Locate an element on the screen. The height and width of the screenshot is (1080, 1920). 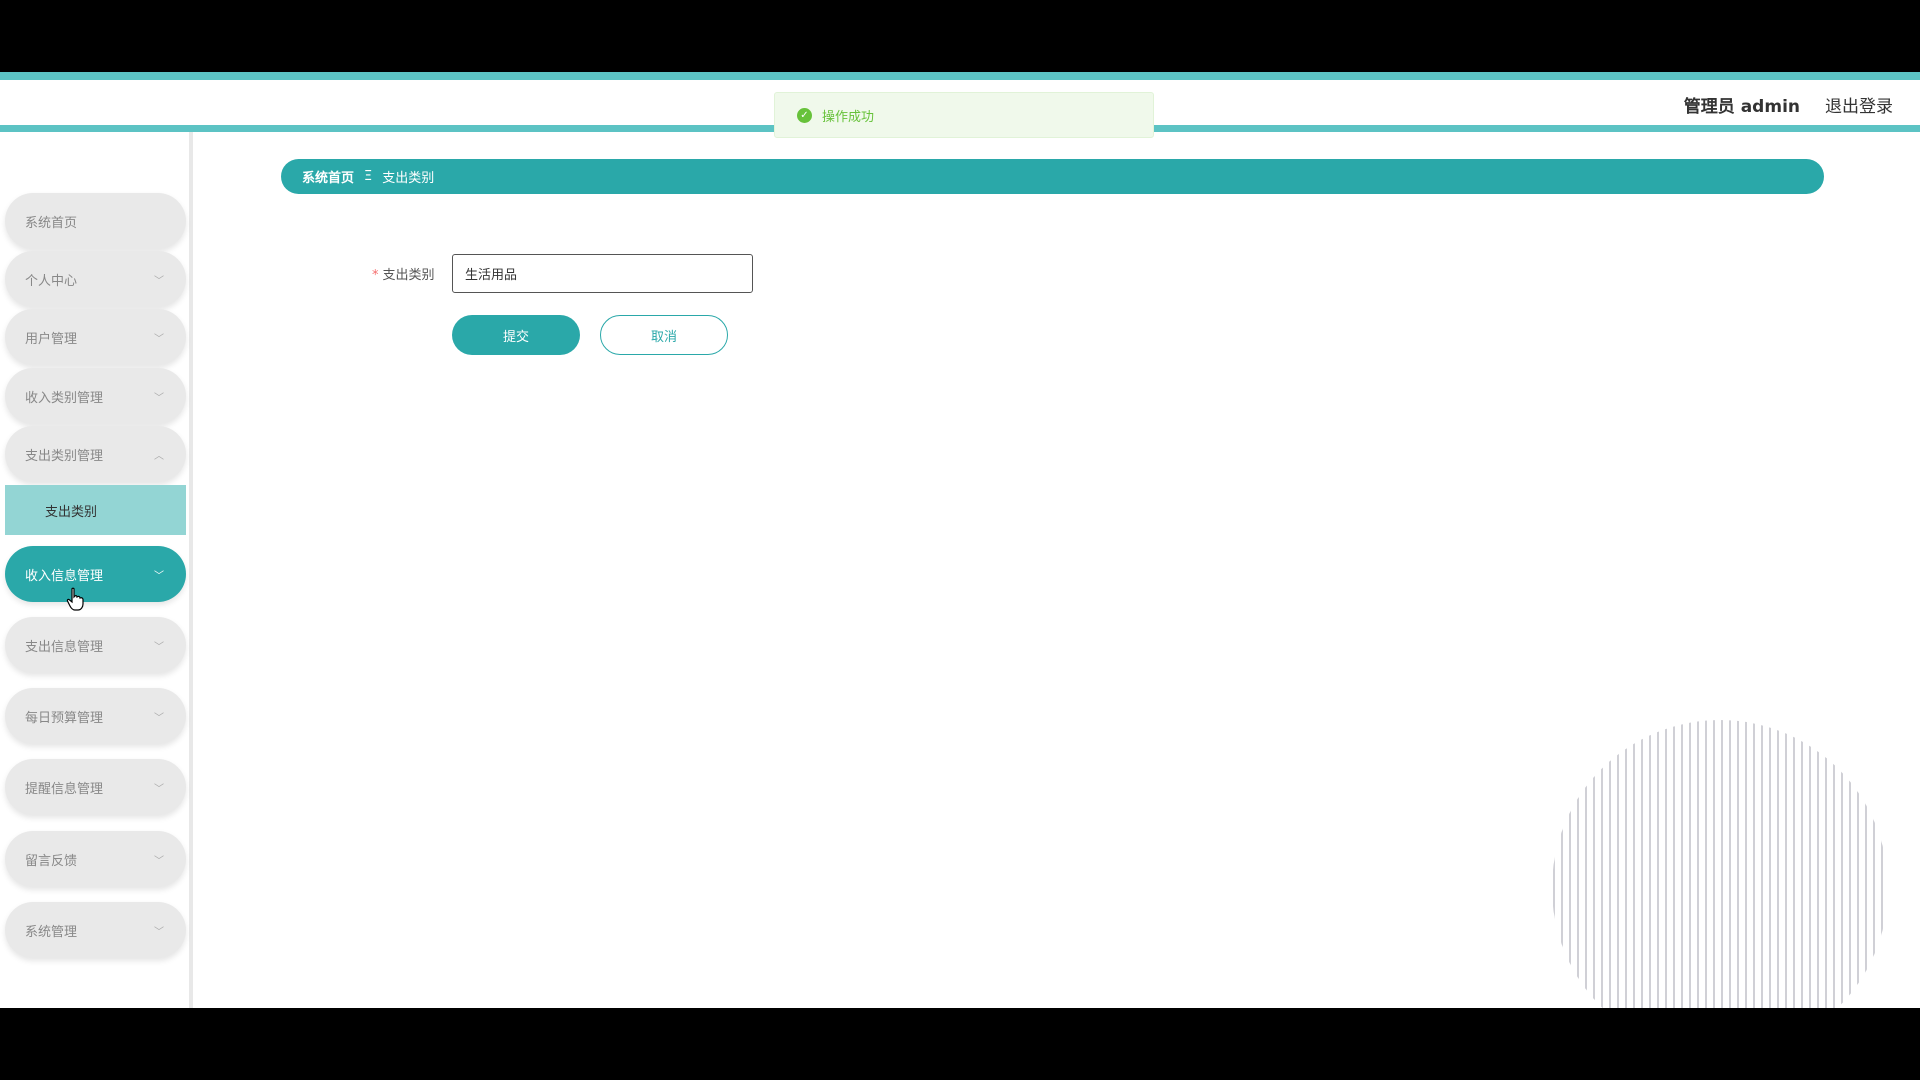
sidebar-subitem-expense-category: 支出类别 is located at coordinates (95, 510).